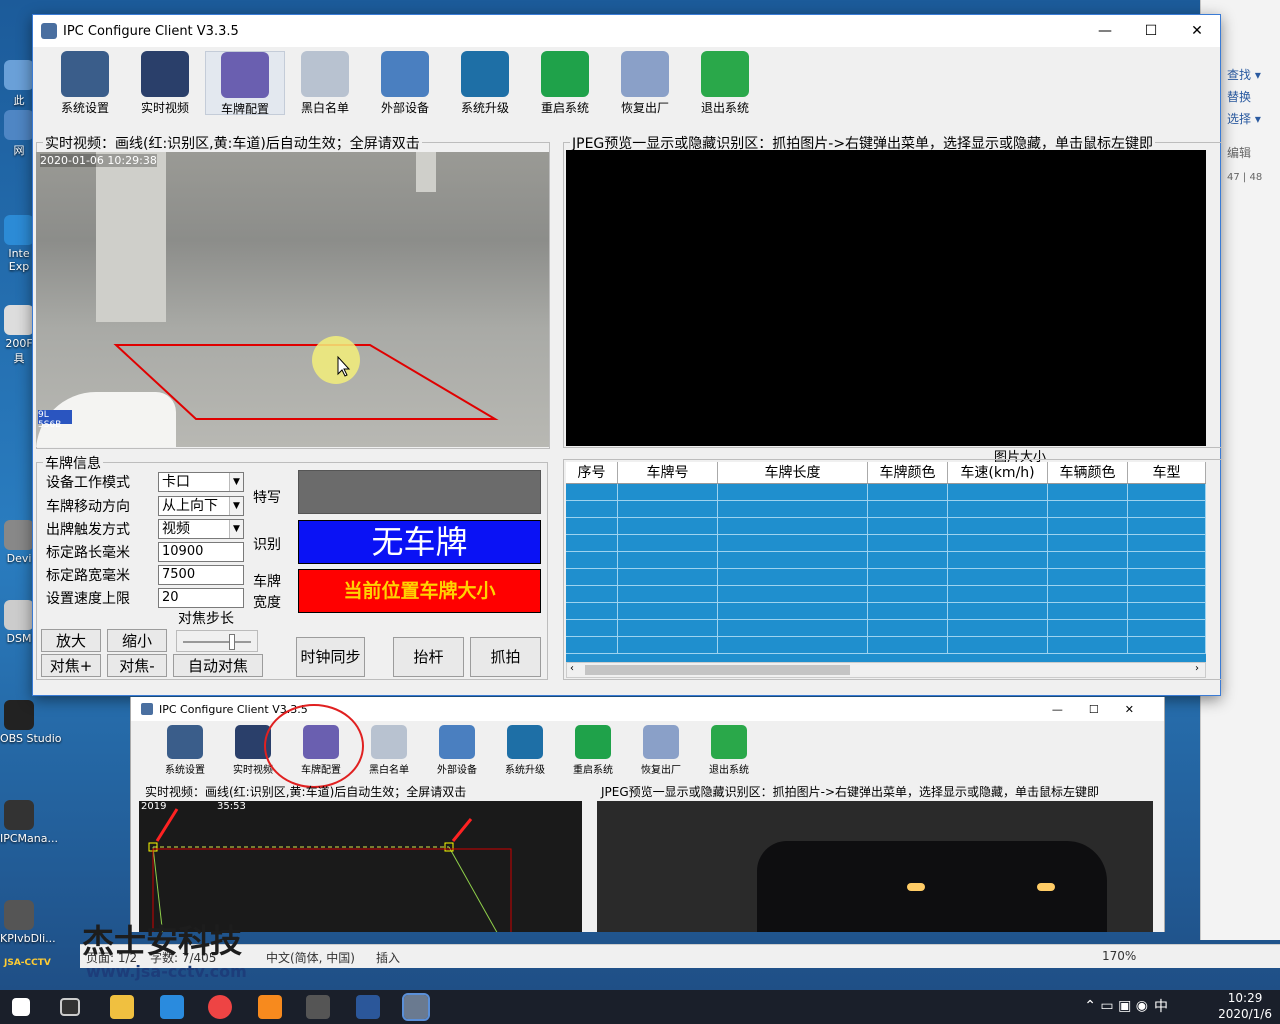 The width and height of the screenshot is (1280, 1024). Describe the element at coordinates (201, 529) in the screenshot. I see `plate-field-select: 视频 ▼` at that location.